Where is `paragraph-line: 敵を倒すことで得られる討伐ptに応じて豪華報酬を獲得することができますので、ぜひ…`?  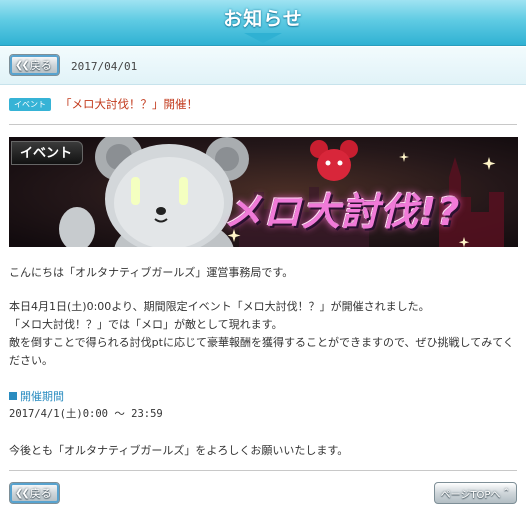 paragraph-line: 敵を倒すことで得られる討伐ptに応じて豪華報酬を獲得することができますので、ぜひ… is located at coordinates (261, 342).